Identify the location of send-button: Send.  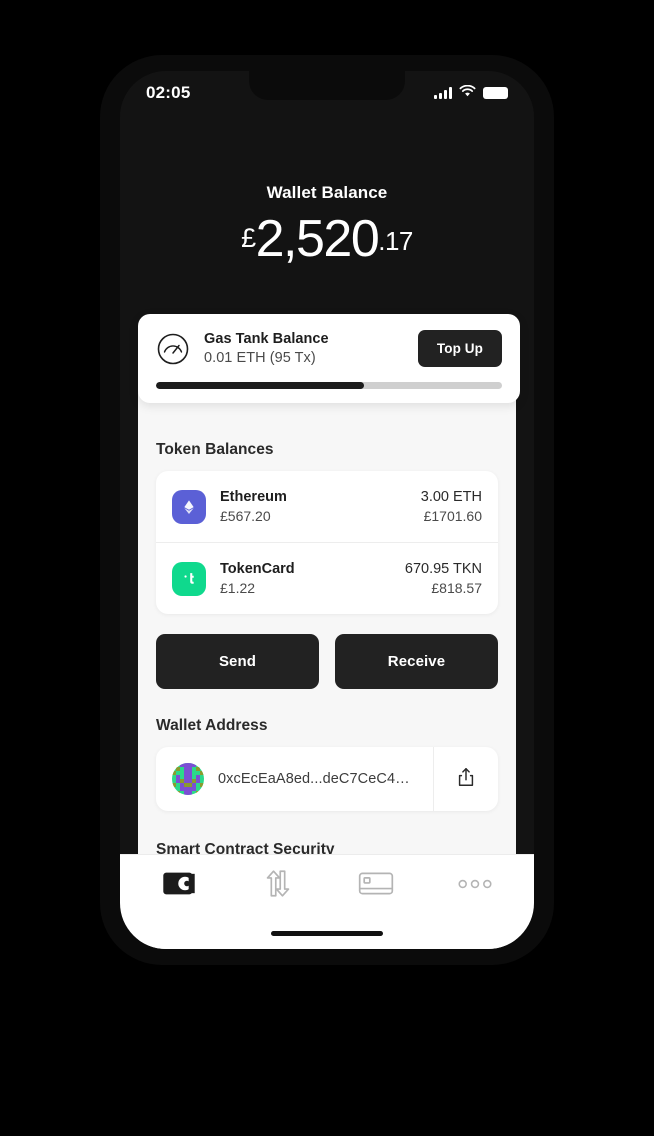
(237, 661).